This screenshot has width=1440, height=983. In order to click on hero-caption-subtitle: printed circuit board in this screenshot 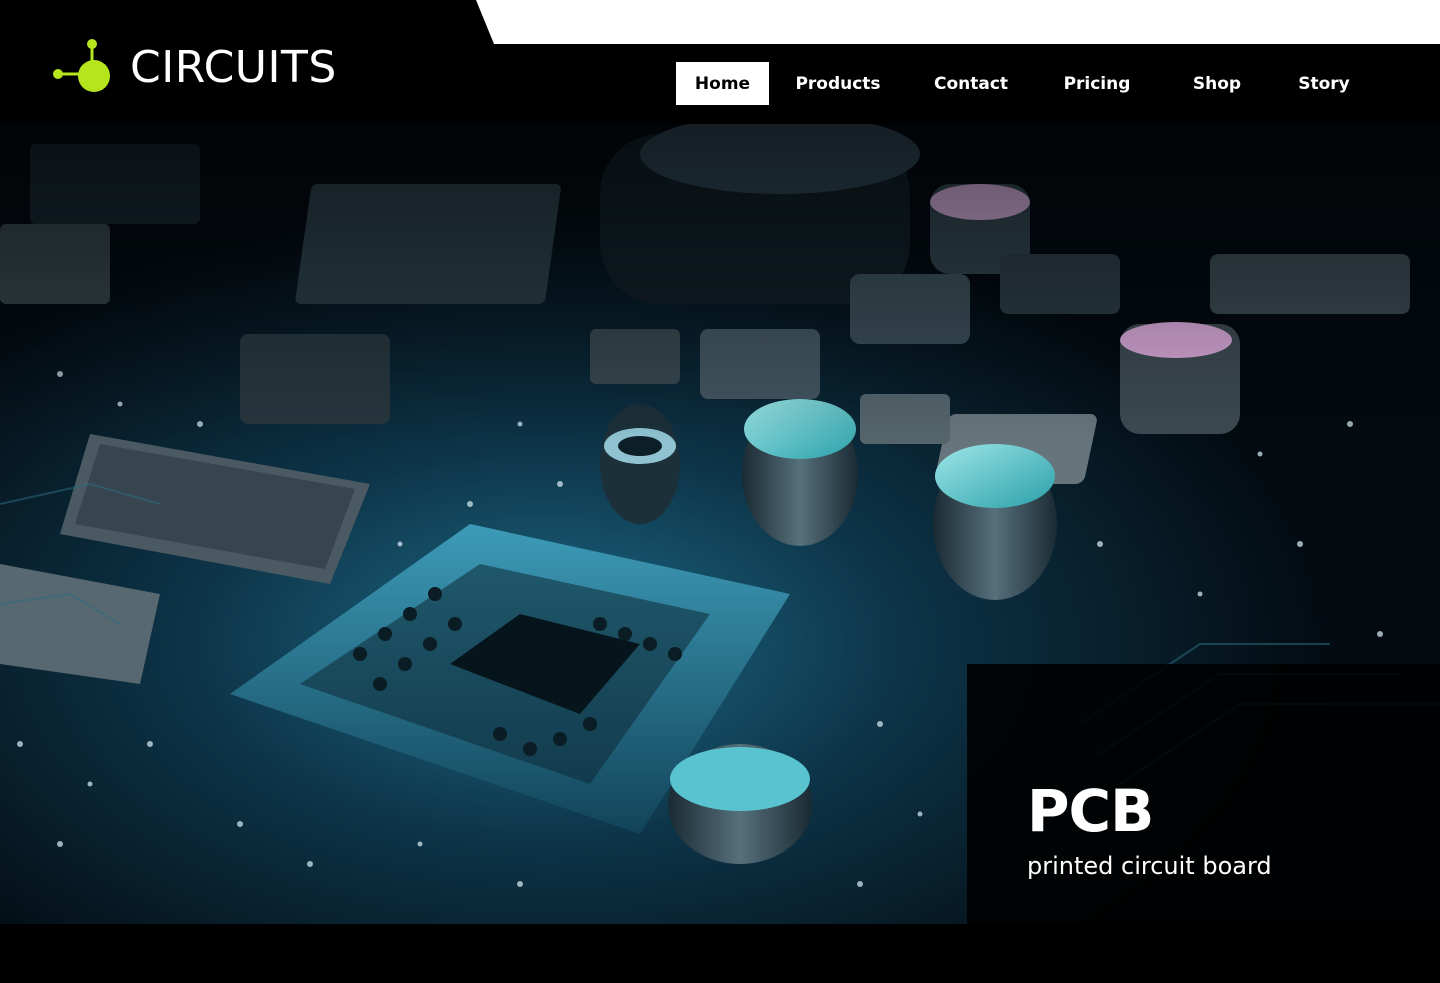, I will do `click(1149, 866)`.